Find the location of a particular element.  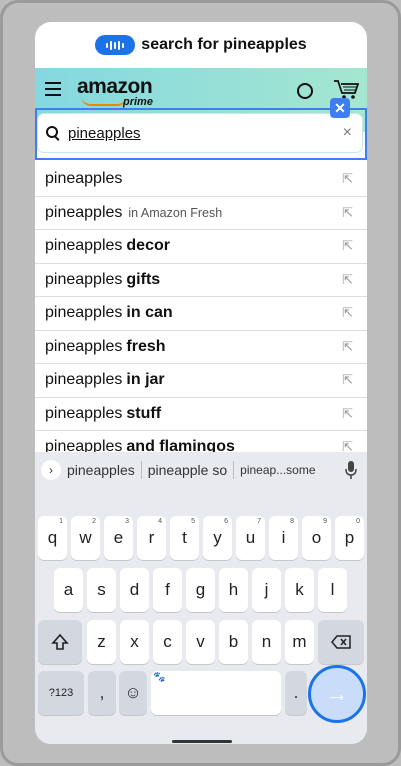

key-number-hint: 6 is located at coordinates (226, 521).